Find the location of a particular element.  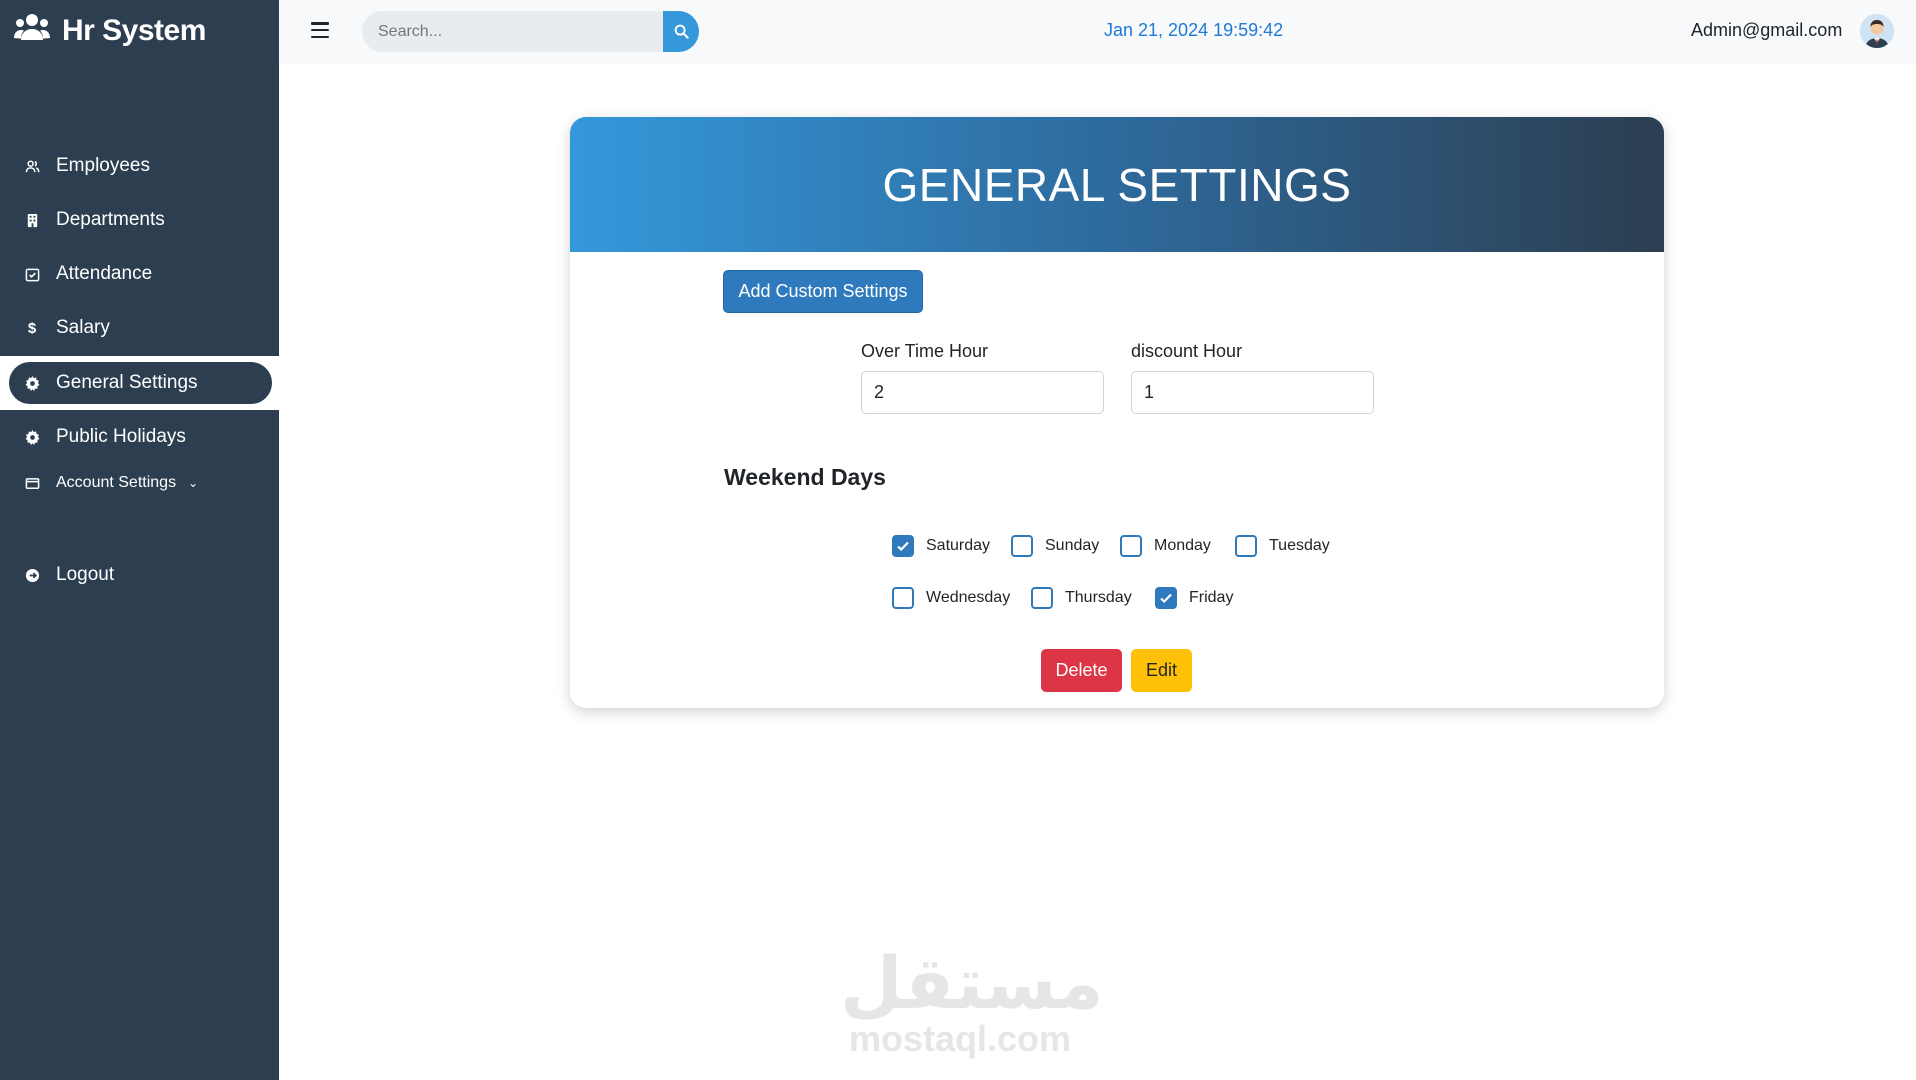

users-group-icon is located at coordinates (32, 31).